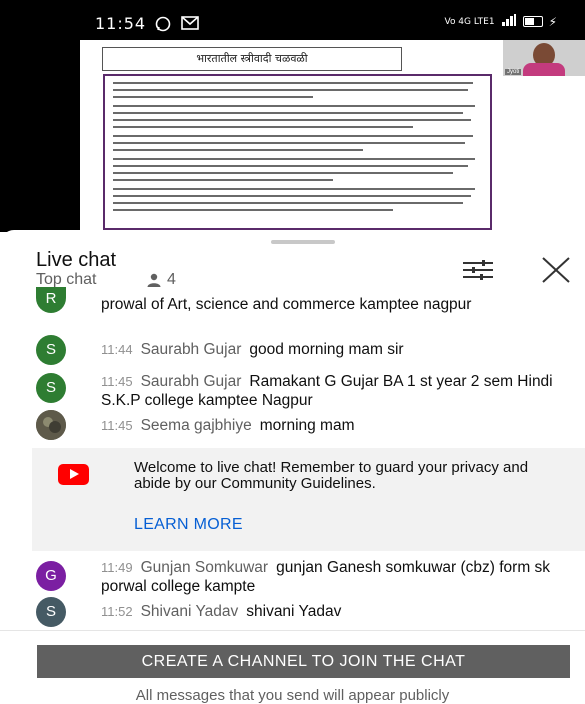  What do you see at coordinates (190, 611) in the screenshot?
I see `message-author: Shivani Yadav` at bounding box center [190, 611].